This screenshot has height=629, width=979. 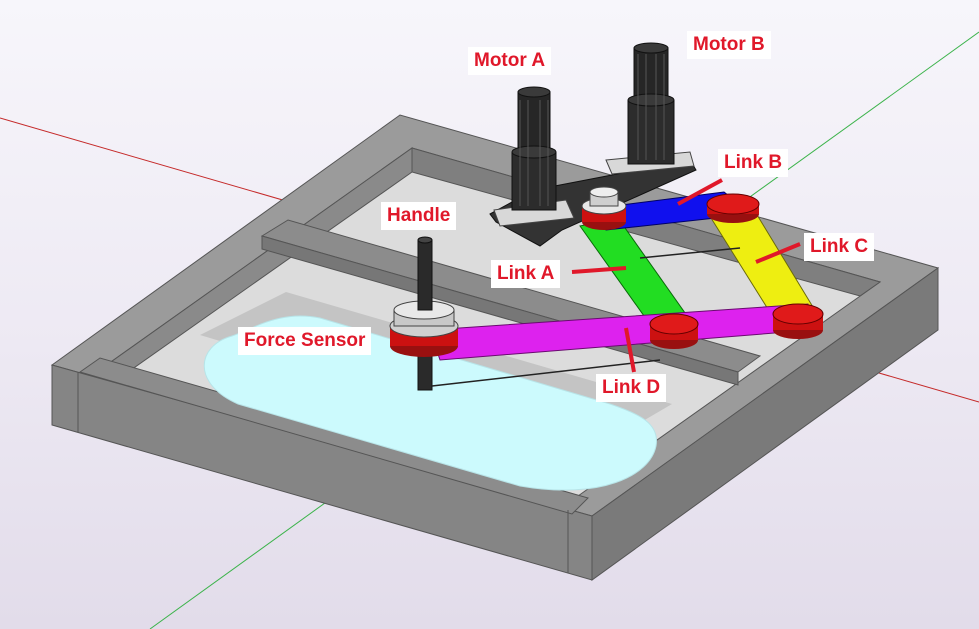 What do you see at coordinates (419, 216) in the screenshot?
I see `label-handle: Handle` at bounding box center [419, 216].